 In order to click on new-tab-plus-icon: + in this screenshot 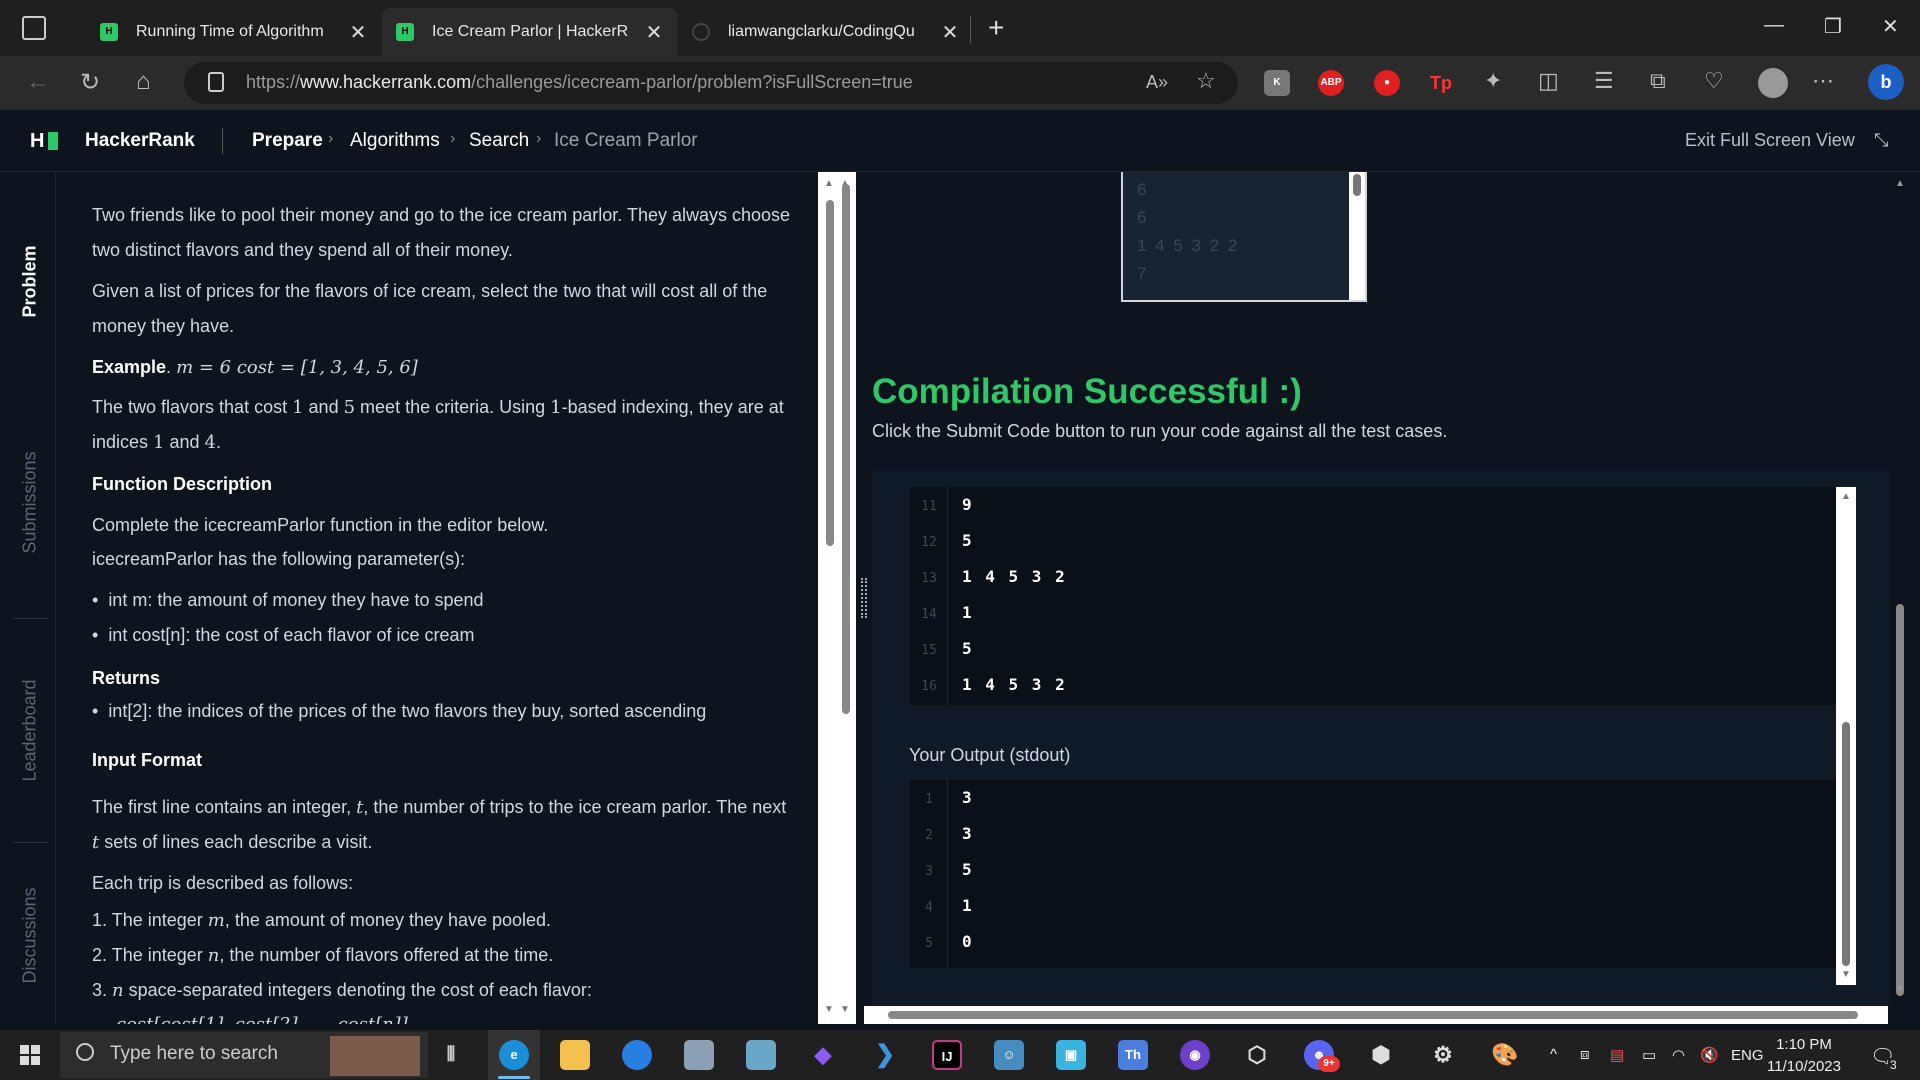, I will do `click(996, 28)`.